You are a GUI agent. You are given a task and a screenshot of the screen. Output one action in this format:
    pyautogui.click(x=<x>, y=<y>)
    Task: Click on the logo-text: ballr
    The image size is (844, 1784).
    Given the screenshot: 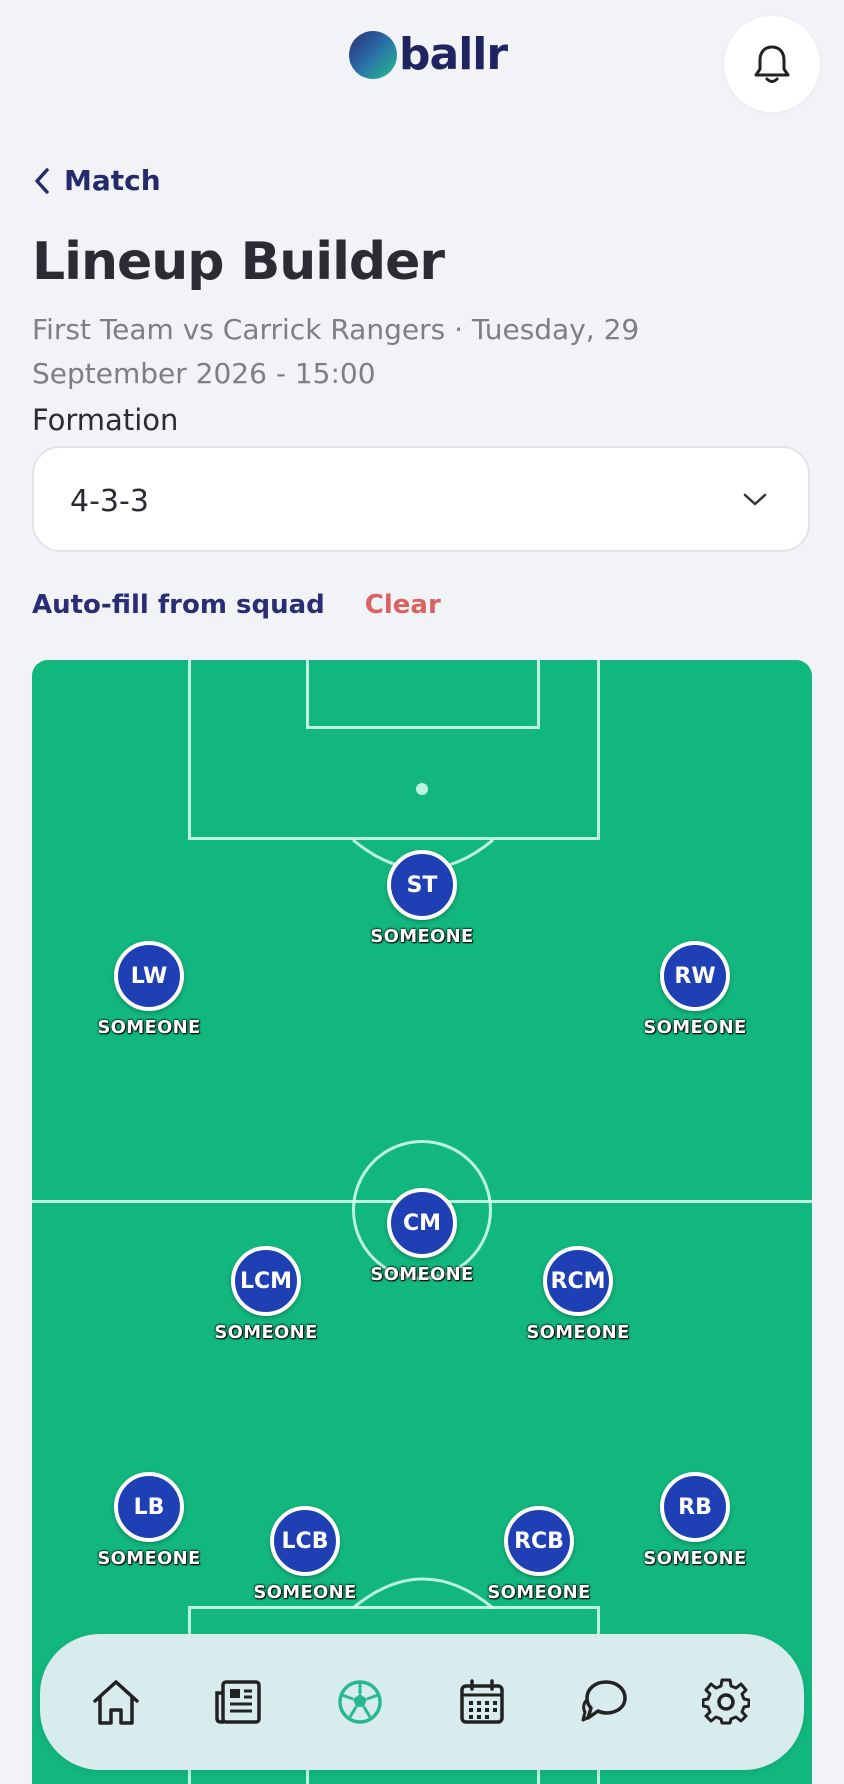 What is the action you would take?
    pyautogui.click(x=453, y=54)
    